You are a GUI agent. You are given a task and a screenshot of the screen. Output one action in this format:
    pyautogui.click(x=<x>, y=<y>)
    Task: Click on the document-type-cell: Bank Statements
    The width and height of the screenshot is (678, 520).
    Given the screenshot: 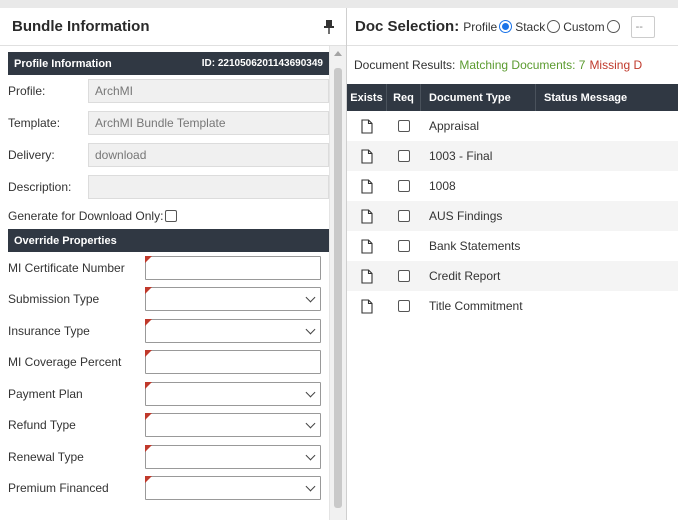 What is the action you would take?
    pyautogui.click(x=475, y=246)
    